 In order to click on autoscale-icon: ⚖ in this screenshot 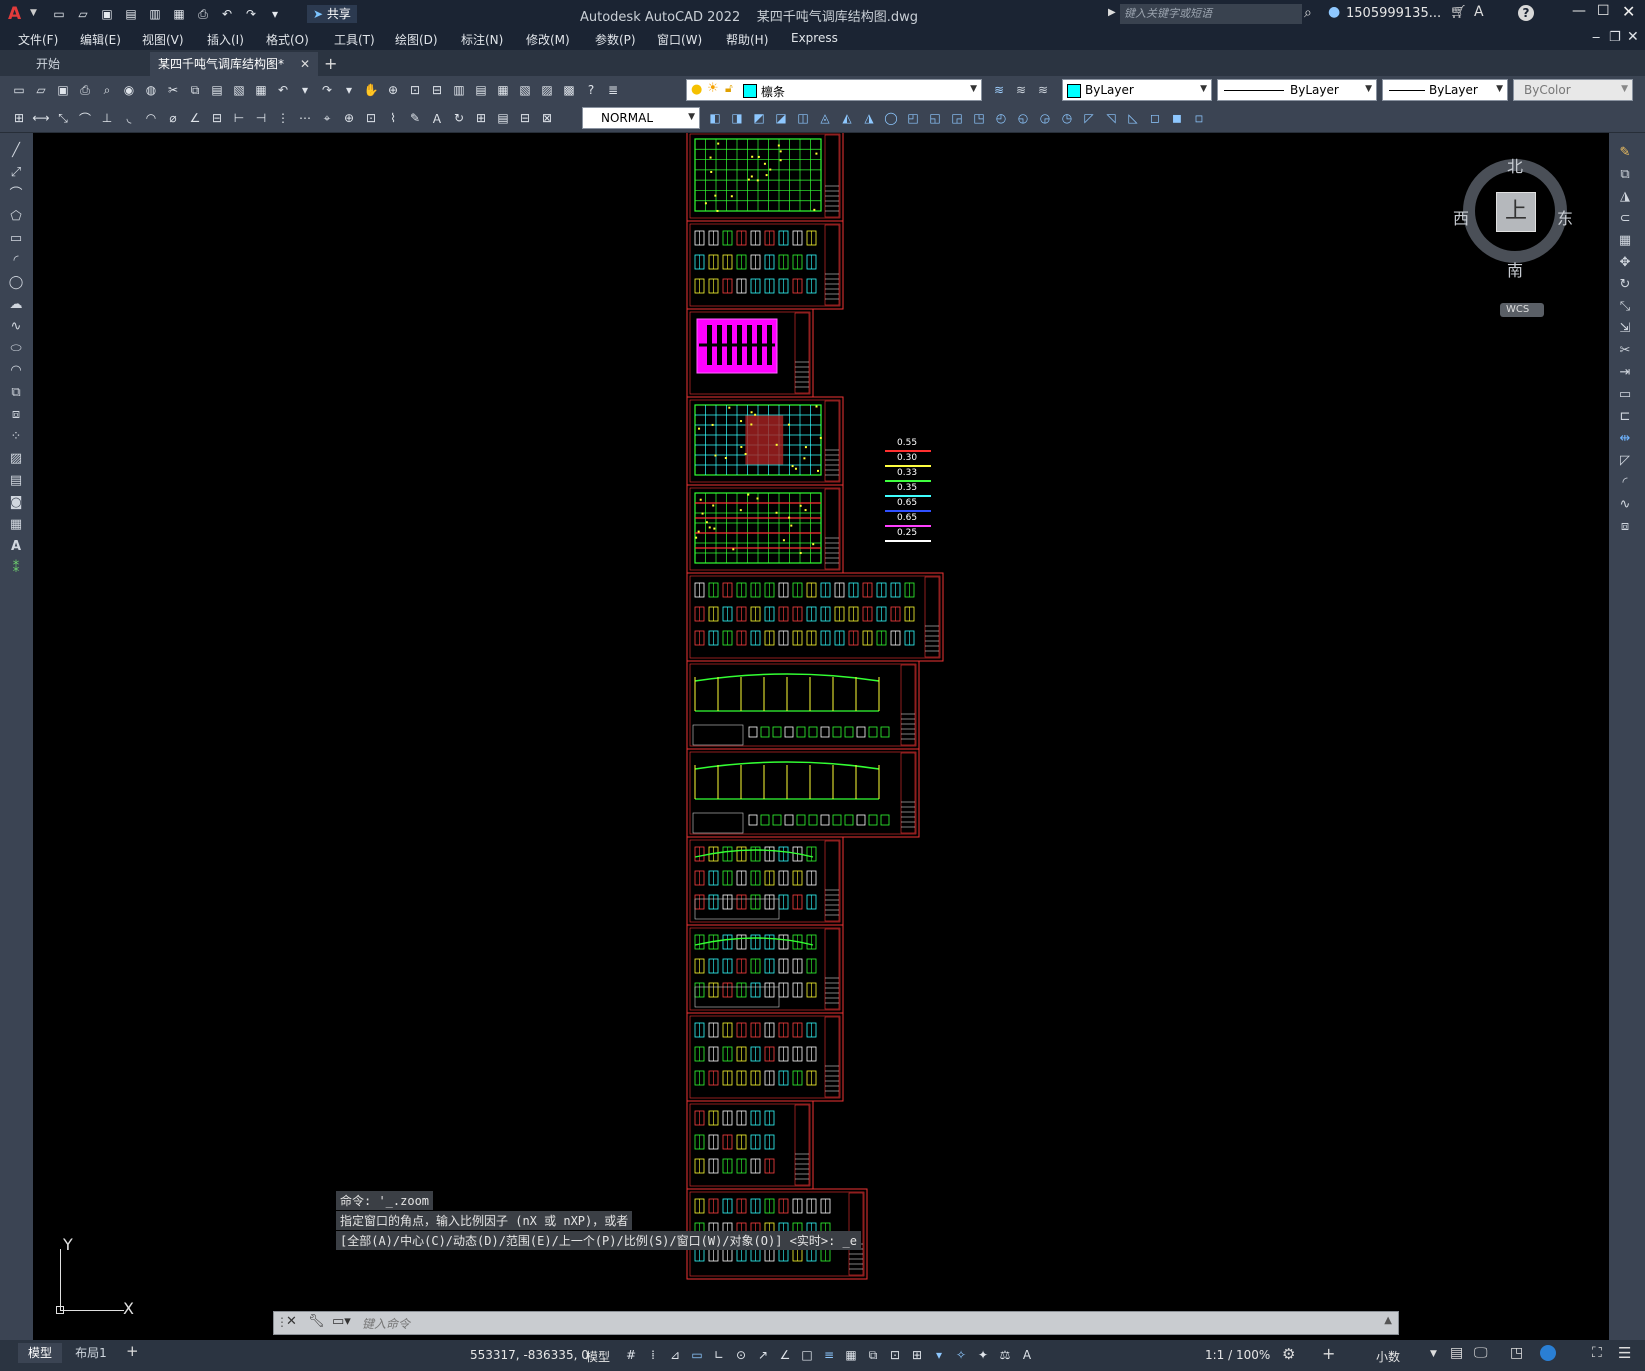, I will do `click(1005, 1355)`.